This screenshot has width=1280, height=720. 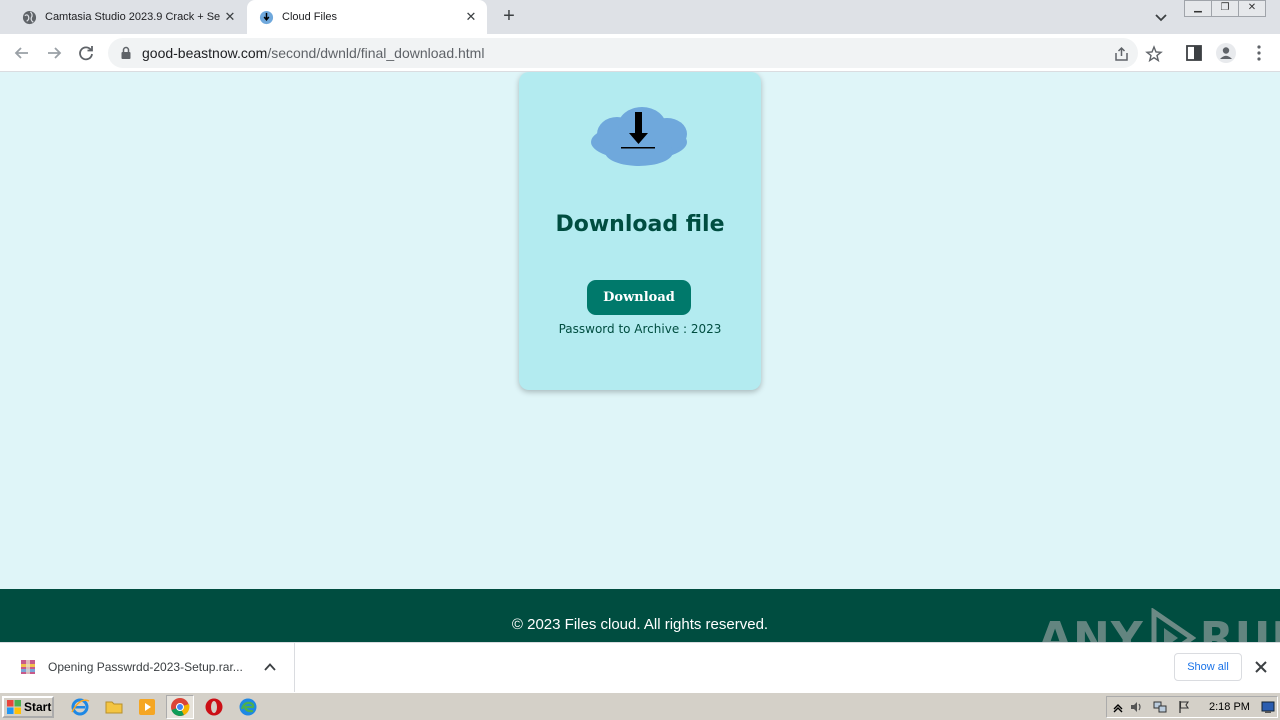 I want to click on lock-icon, so click(x=126, y=53).